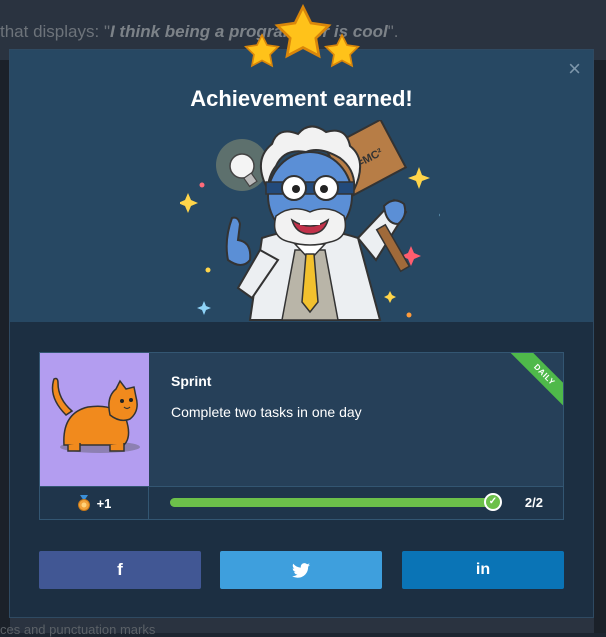  I want to click on facebook-icon: f, so click(120, 569).